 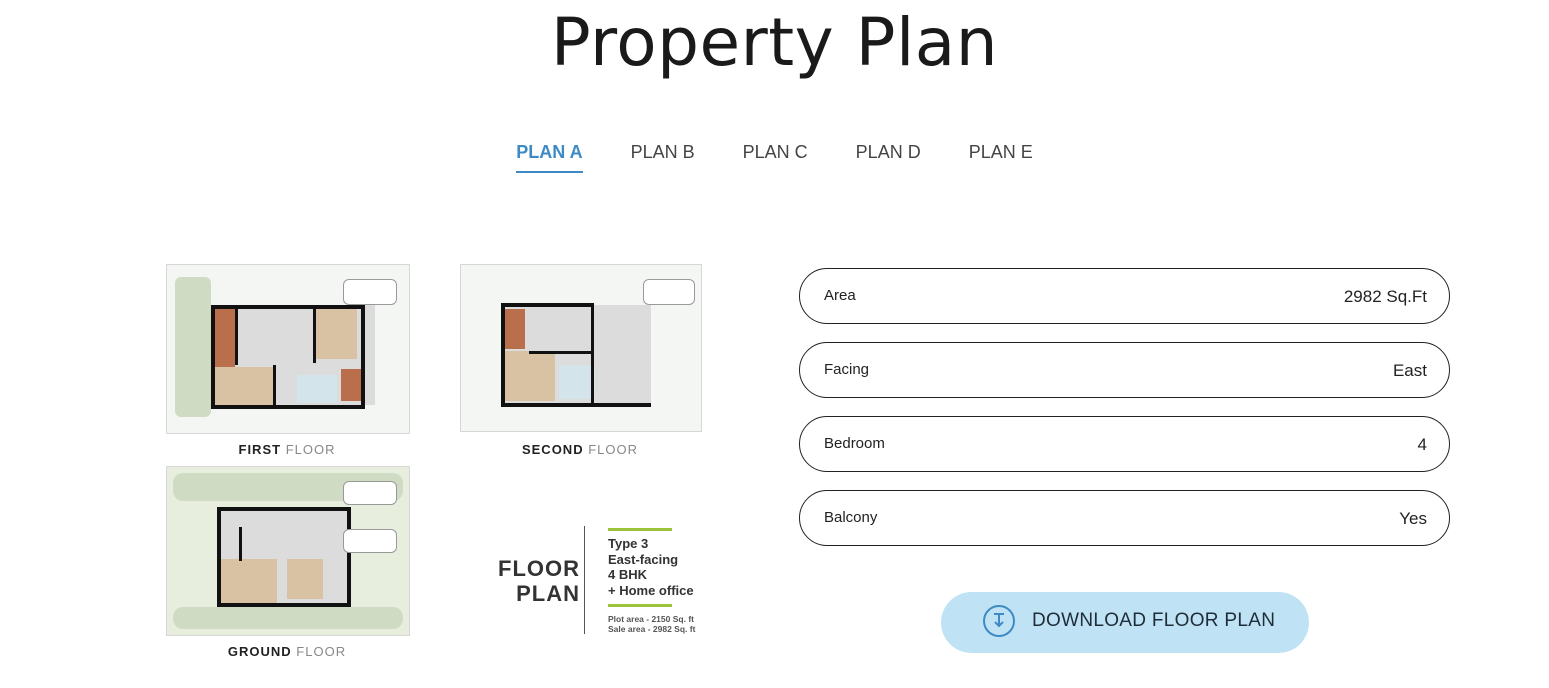 I want to click on second-floor-plan, so click(x=581, y=348).